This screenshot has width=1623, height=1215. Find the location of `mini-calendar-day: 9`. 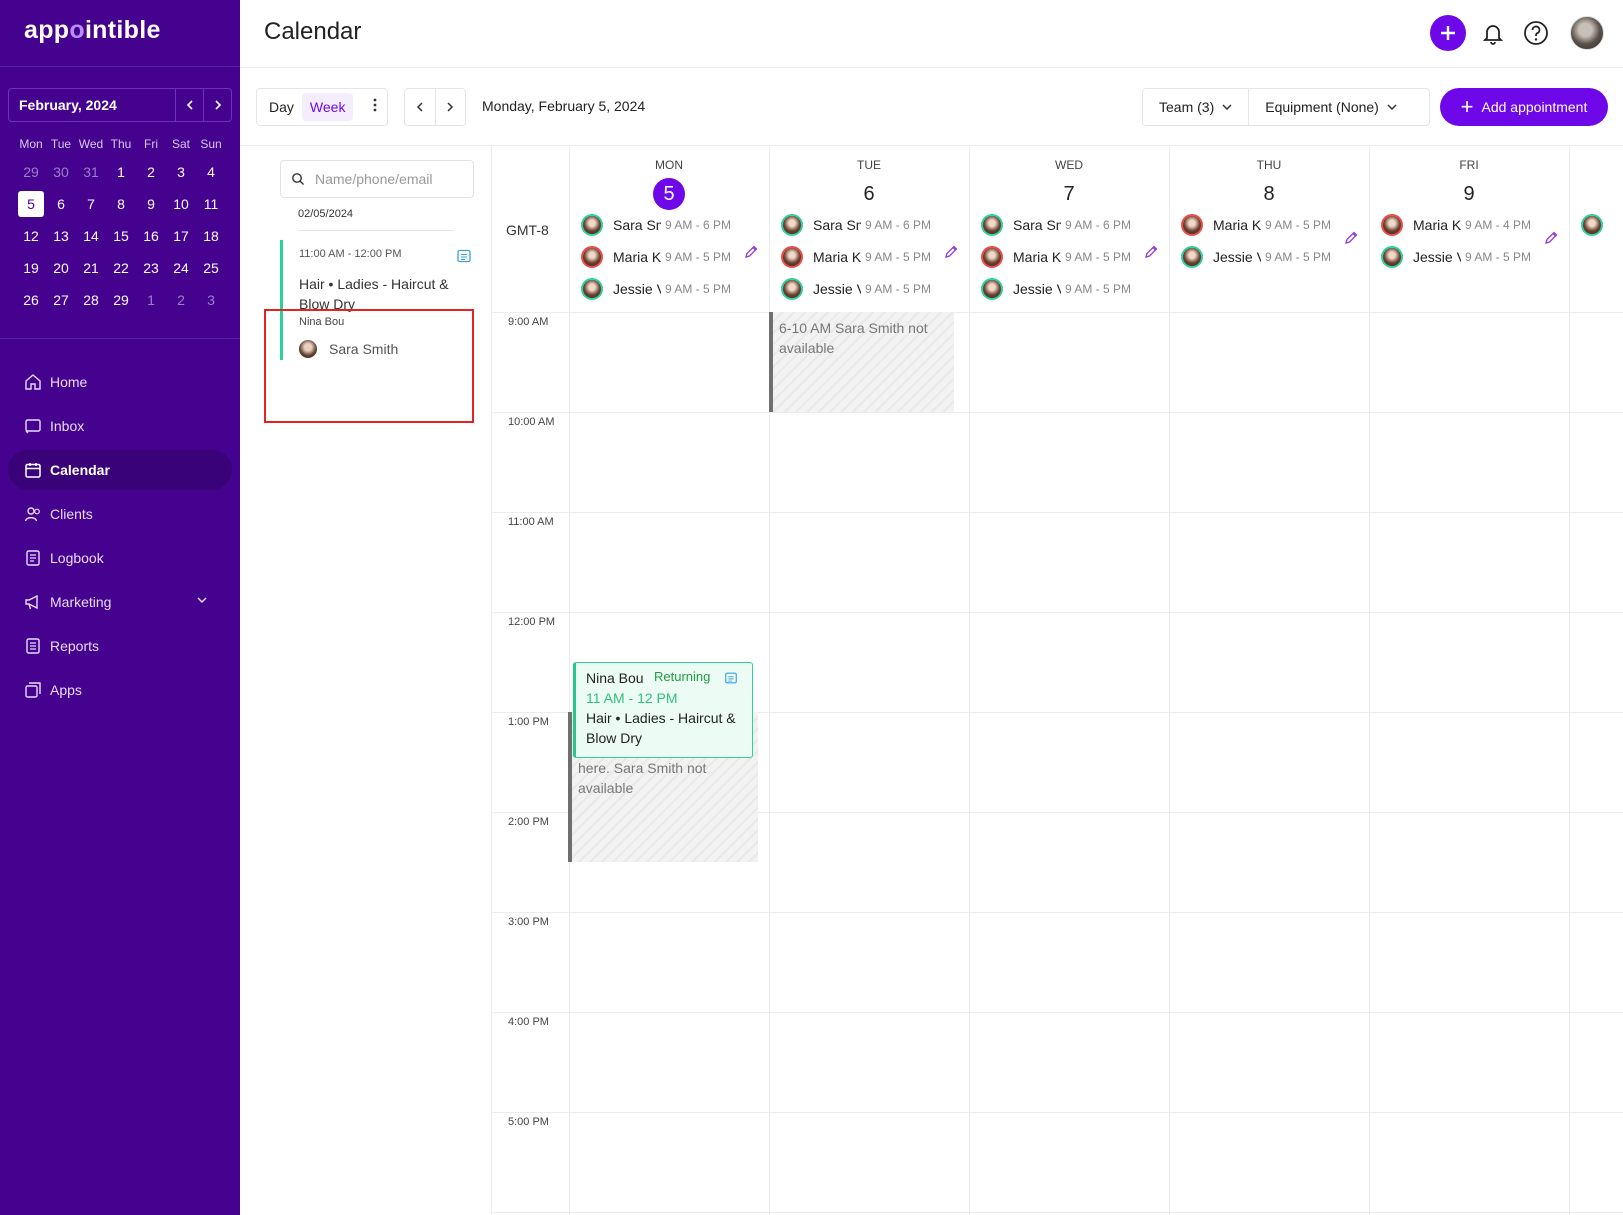

mini-calendar-day: 9 is located at coordinates (151, 204).